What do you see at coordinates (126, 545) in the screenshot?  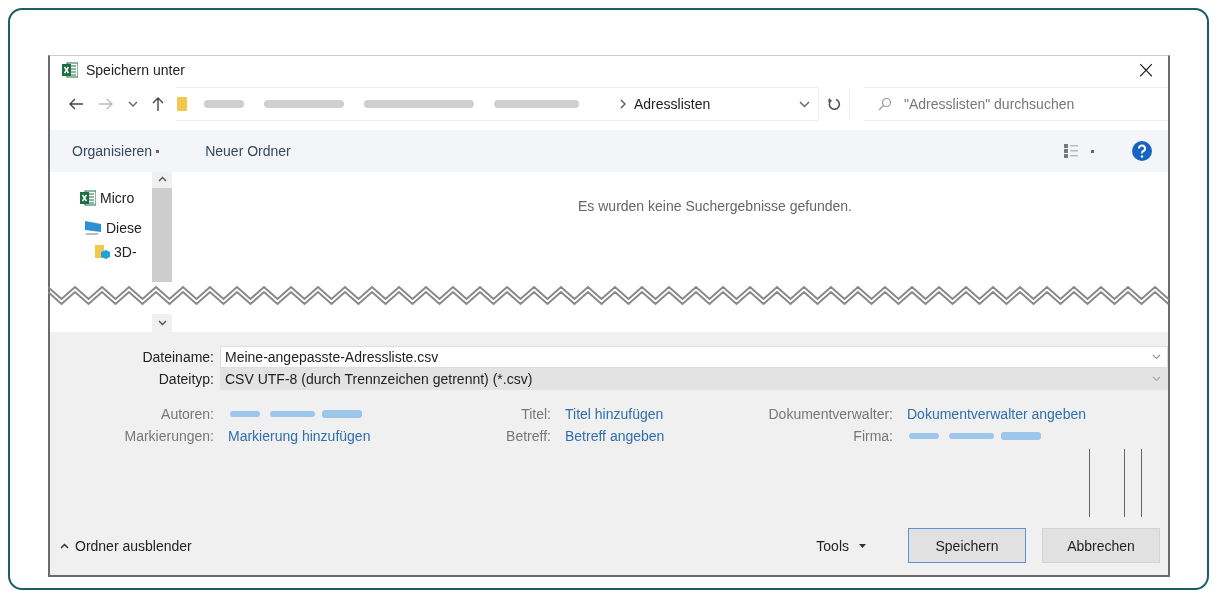 I see `hide-folders-toggle: Ordner ausblender` at bounding box center [126, 545].